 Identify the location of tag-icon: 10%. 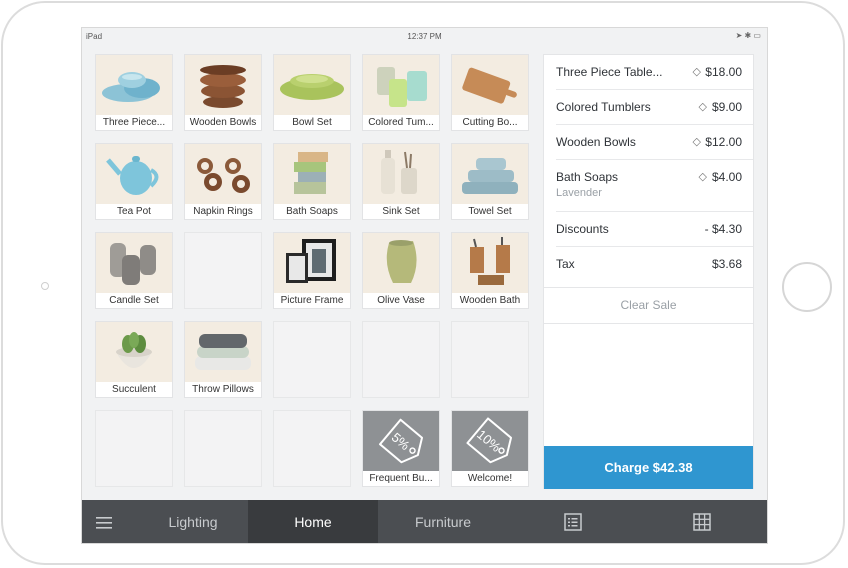
(489, 440).